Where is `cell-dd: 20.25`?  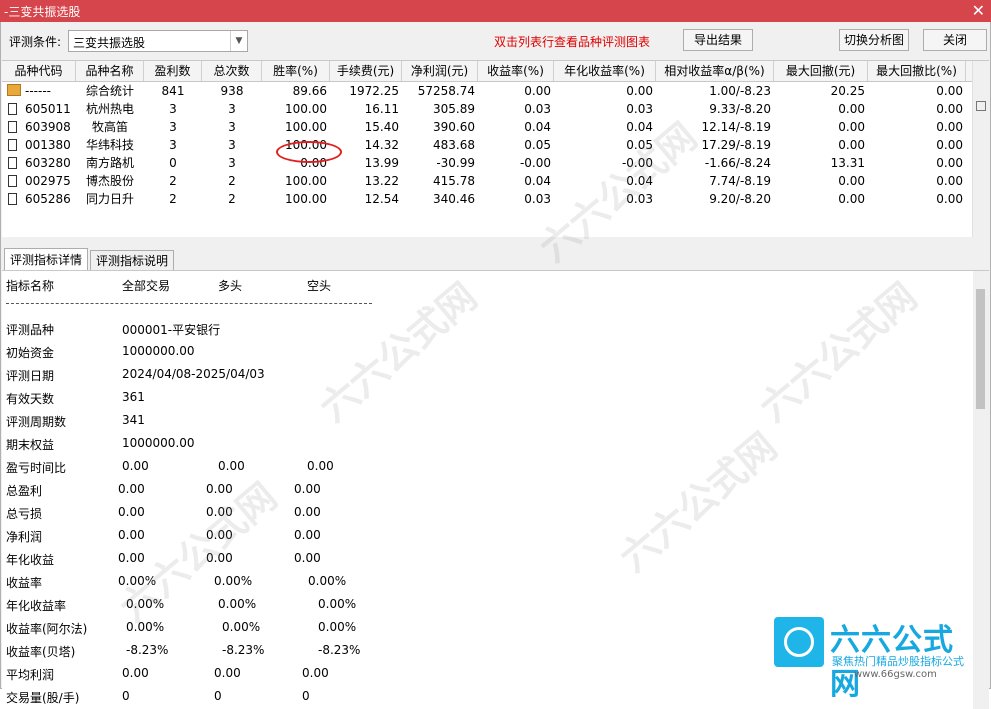
cell-dd: 20.25 is located at coordinates (847, 91).